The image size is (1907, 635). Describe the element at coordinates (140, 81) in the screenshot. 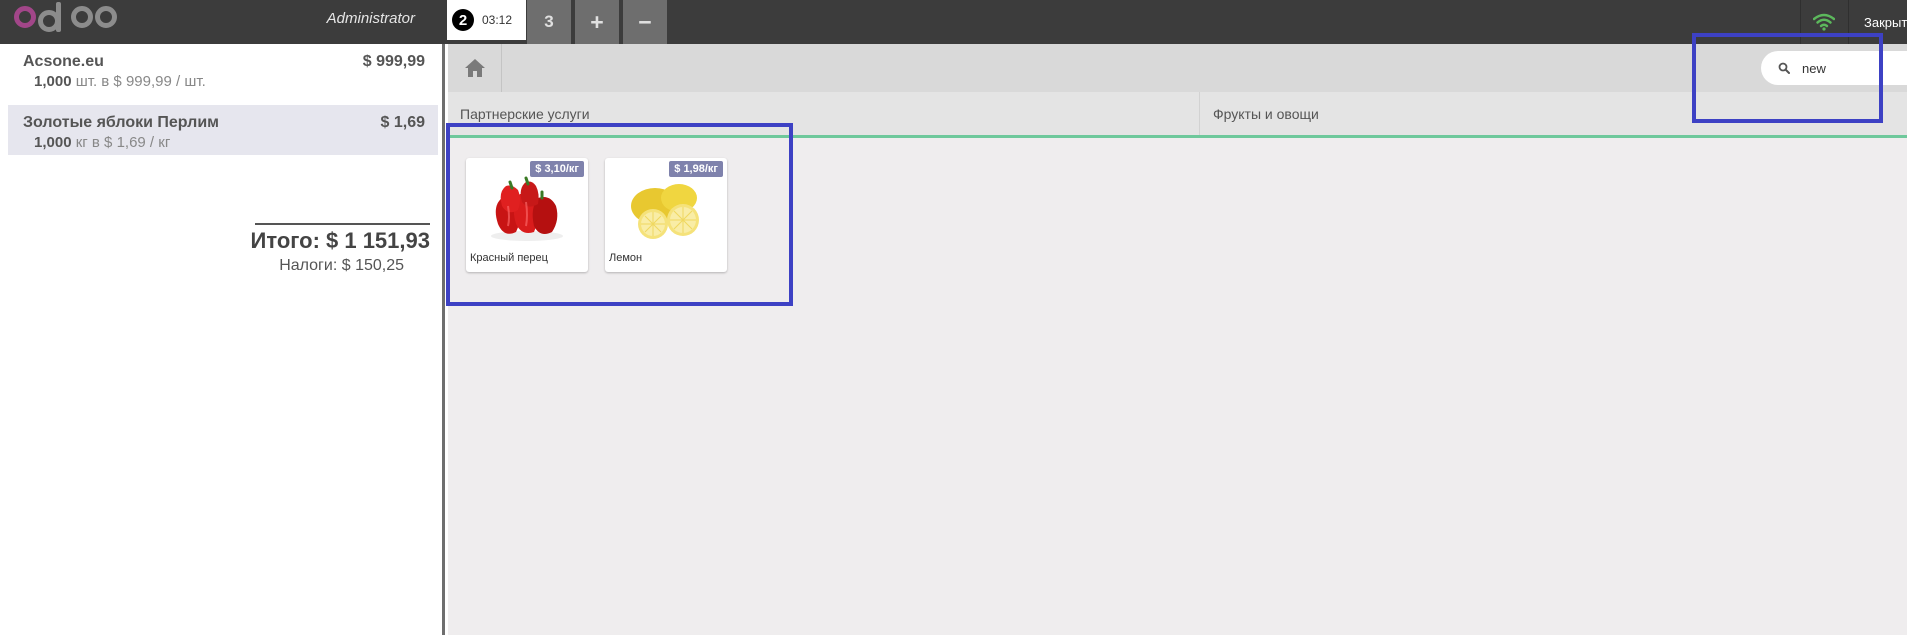

I see `order-line-unit: шт. в $ 999,99 / шт.` at that location.